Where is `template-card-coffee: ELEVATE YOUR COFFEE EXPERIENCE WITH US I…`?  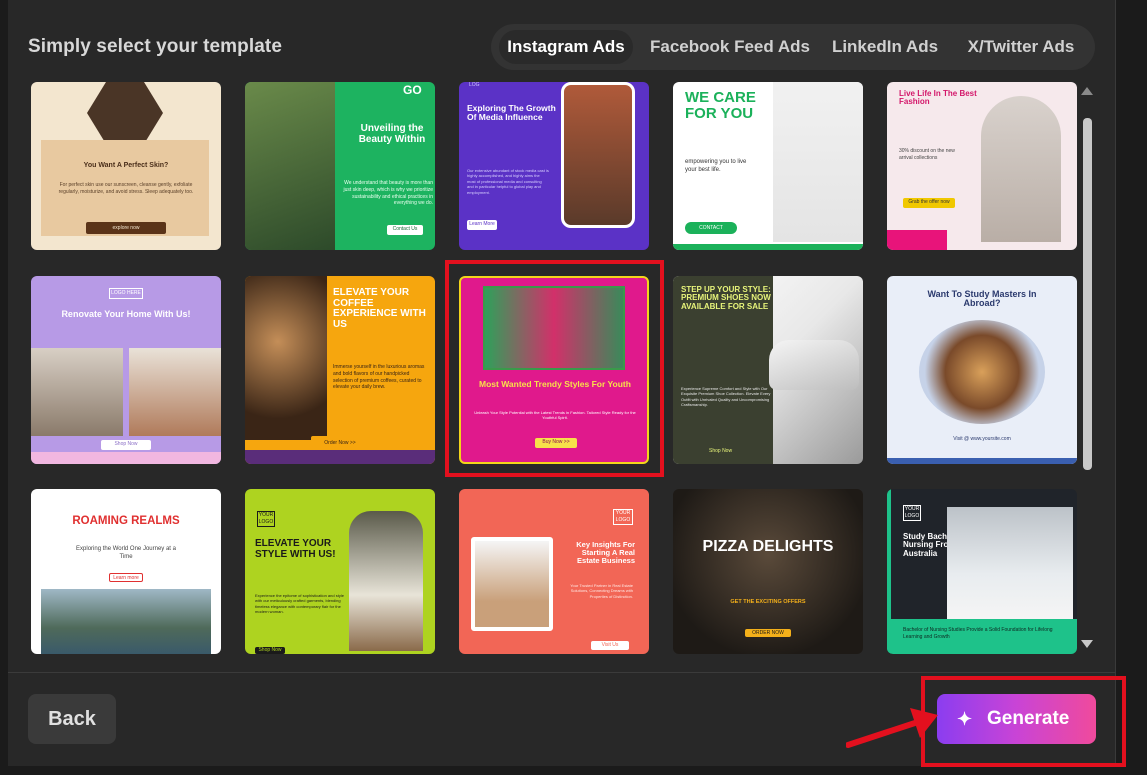 template-card-coffee: ELEVATE YOUR COFFEE EXPERIENCE WITH US I… is located at coordinates (340, 370).